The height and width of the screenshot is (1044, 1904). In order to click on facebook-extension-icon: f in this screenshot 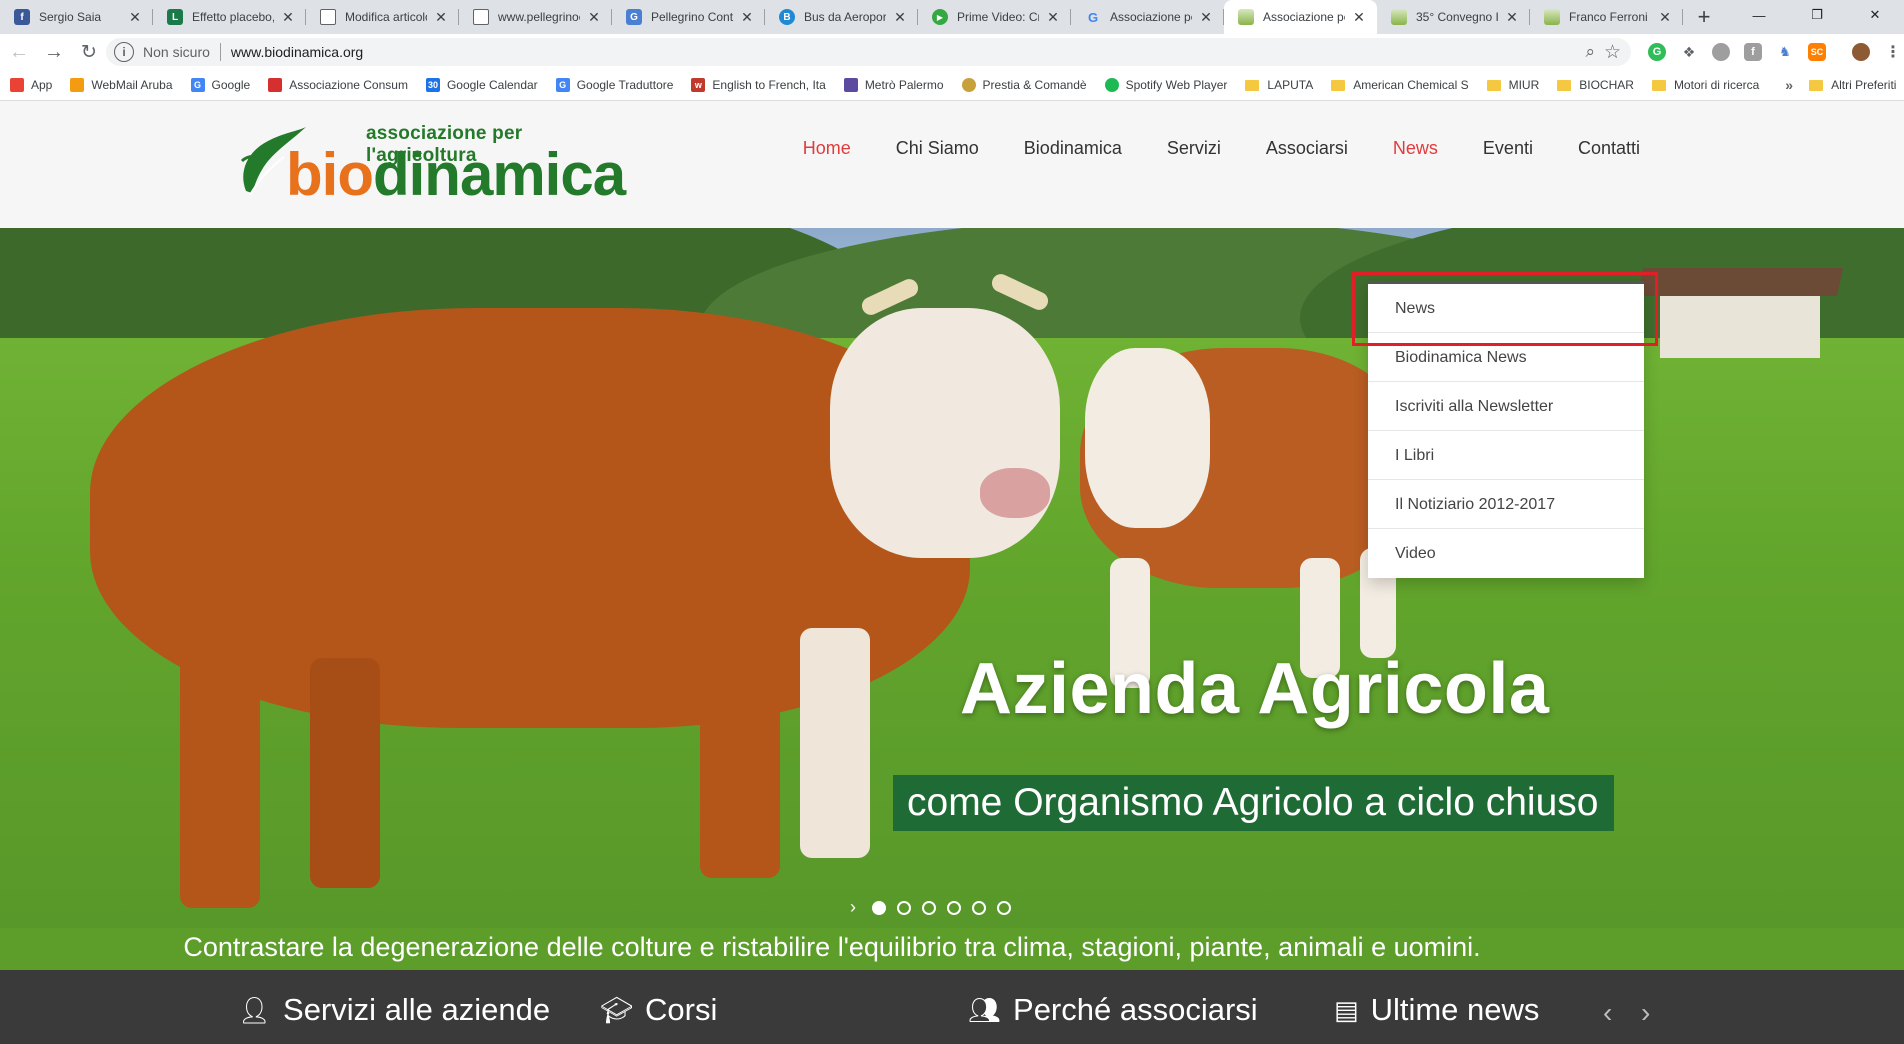, I will do `click(1753, 52)`.